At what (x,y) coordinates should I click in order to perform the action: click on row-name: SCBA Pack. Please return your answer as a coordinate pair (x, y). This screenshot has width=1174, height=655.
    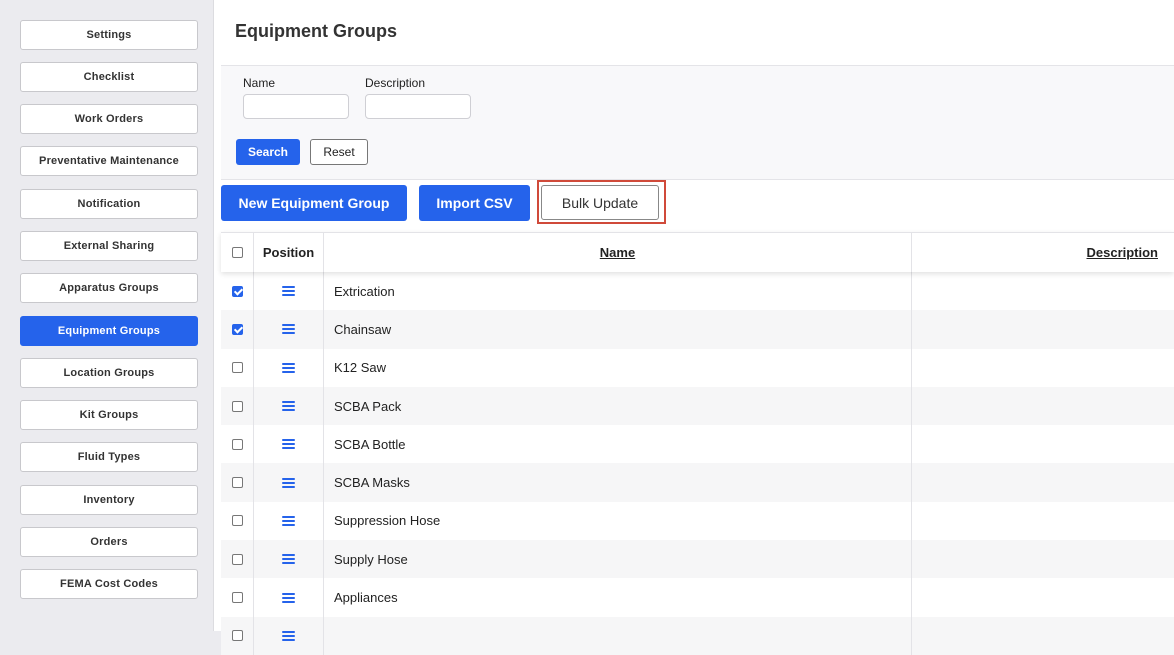
    Looking at the image, I should click on (368, 406).